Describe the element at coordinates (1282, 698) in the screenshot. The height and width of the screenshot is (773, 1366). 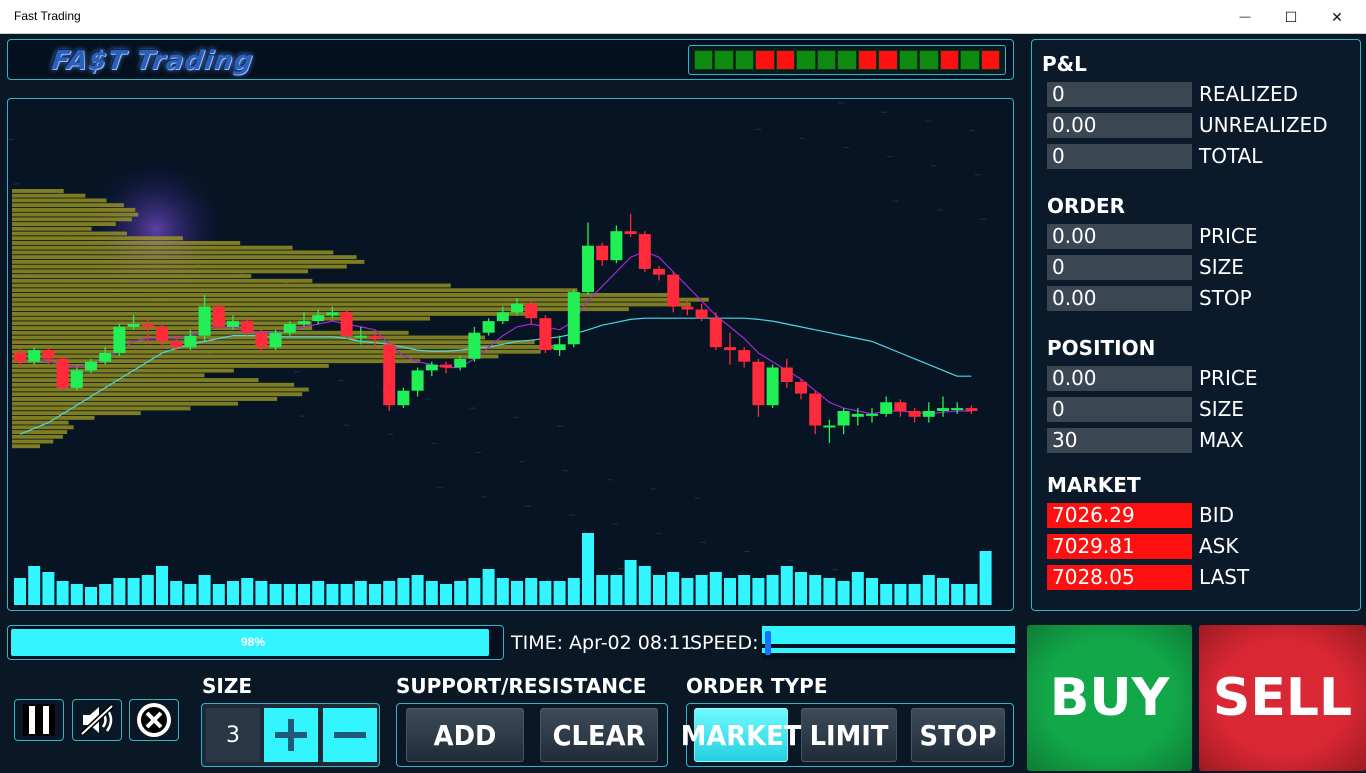
I see `sell-button: SELL` at that location.